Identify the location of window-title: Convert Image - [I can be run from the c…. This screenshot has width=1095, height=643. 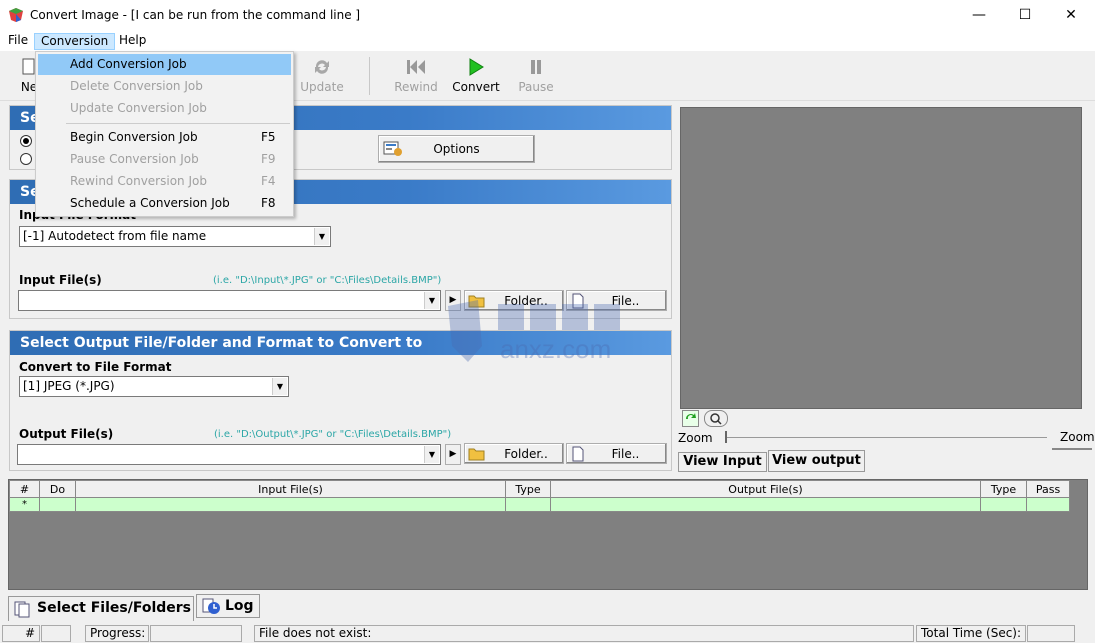
(195, 15).